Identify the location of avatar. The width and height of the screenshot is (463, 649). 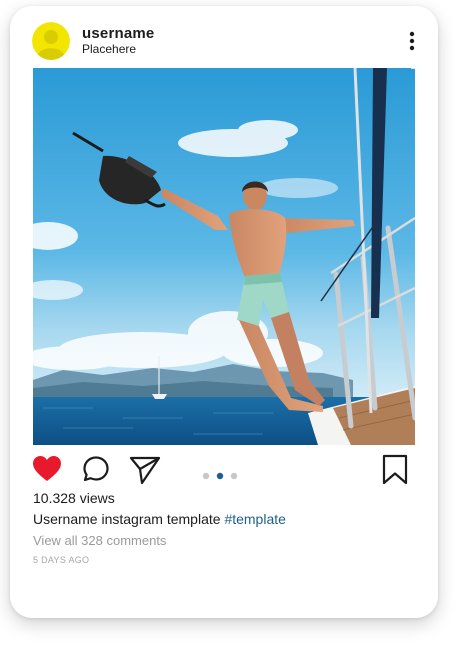
(51, 41).